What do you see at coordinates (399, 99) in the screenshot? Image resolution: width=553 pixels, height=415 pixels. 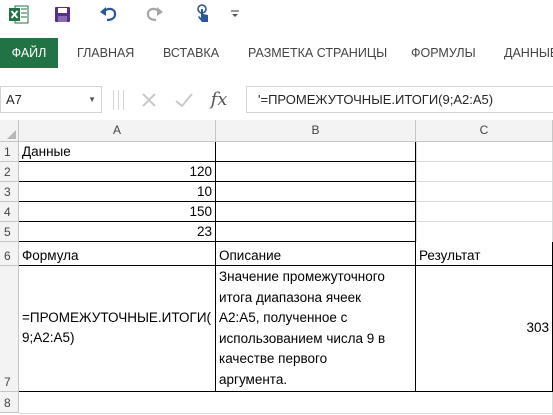 I see `formula-input: '=ПРОМЕЖУТОЧНЫЕ.ИТОГИ(9;A2:A5)` at bounding box center [399, 99].